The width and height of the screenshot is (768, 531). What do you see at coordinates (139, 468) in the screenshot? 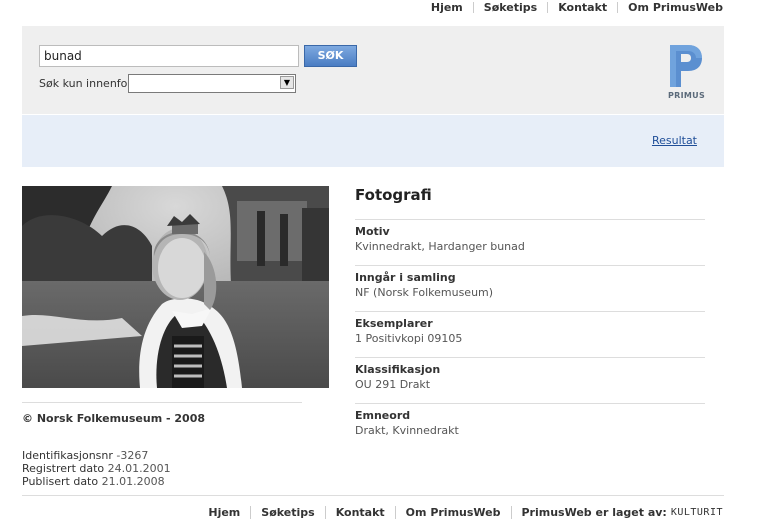
I see `meta-registered-value: 24.01.2001` at bounding box center [139, 468].